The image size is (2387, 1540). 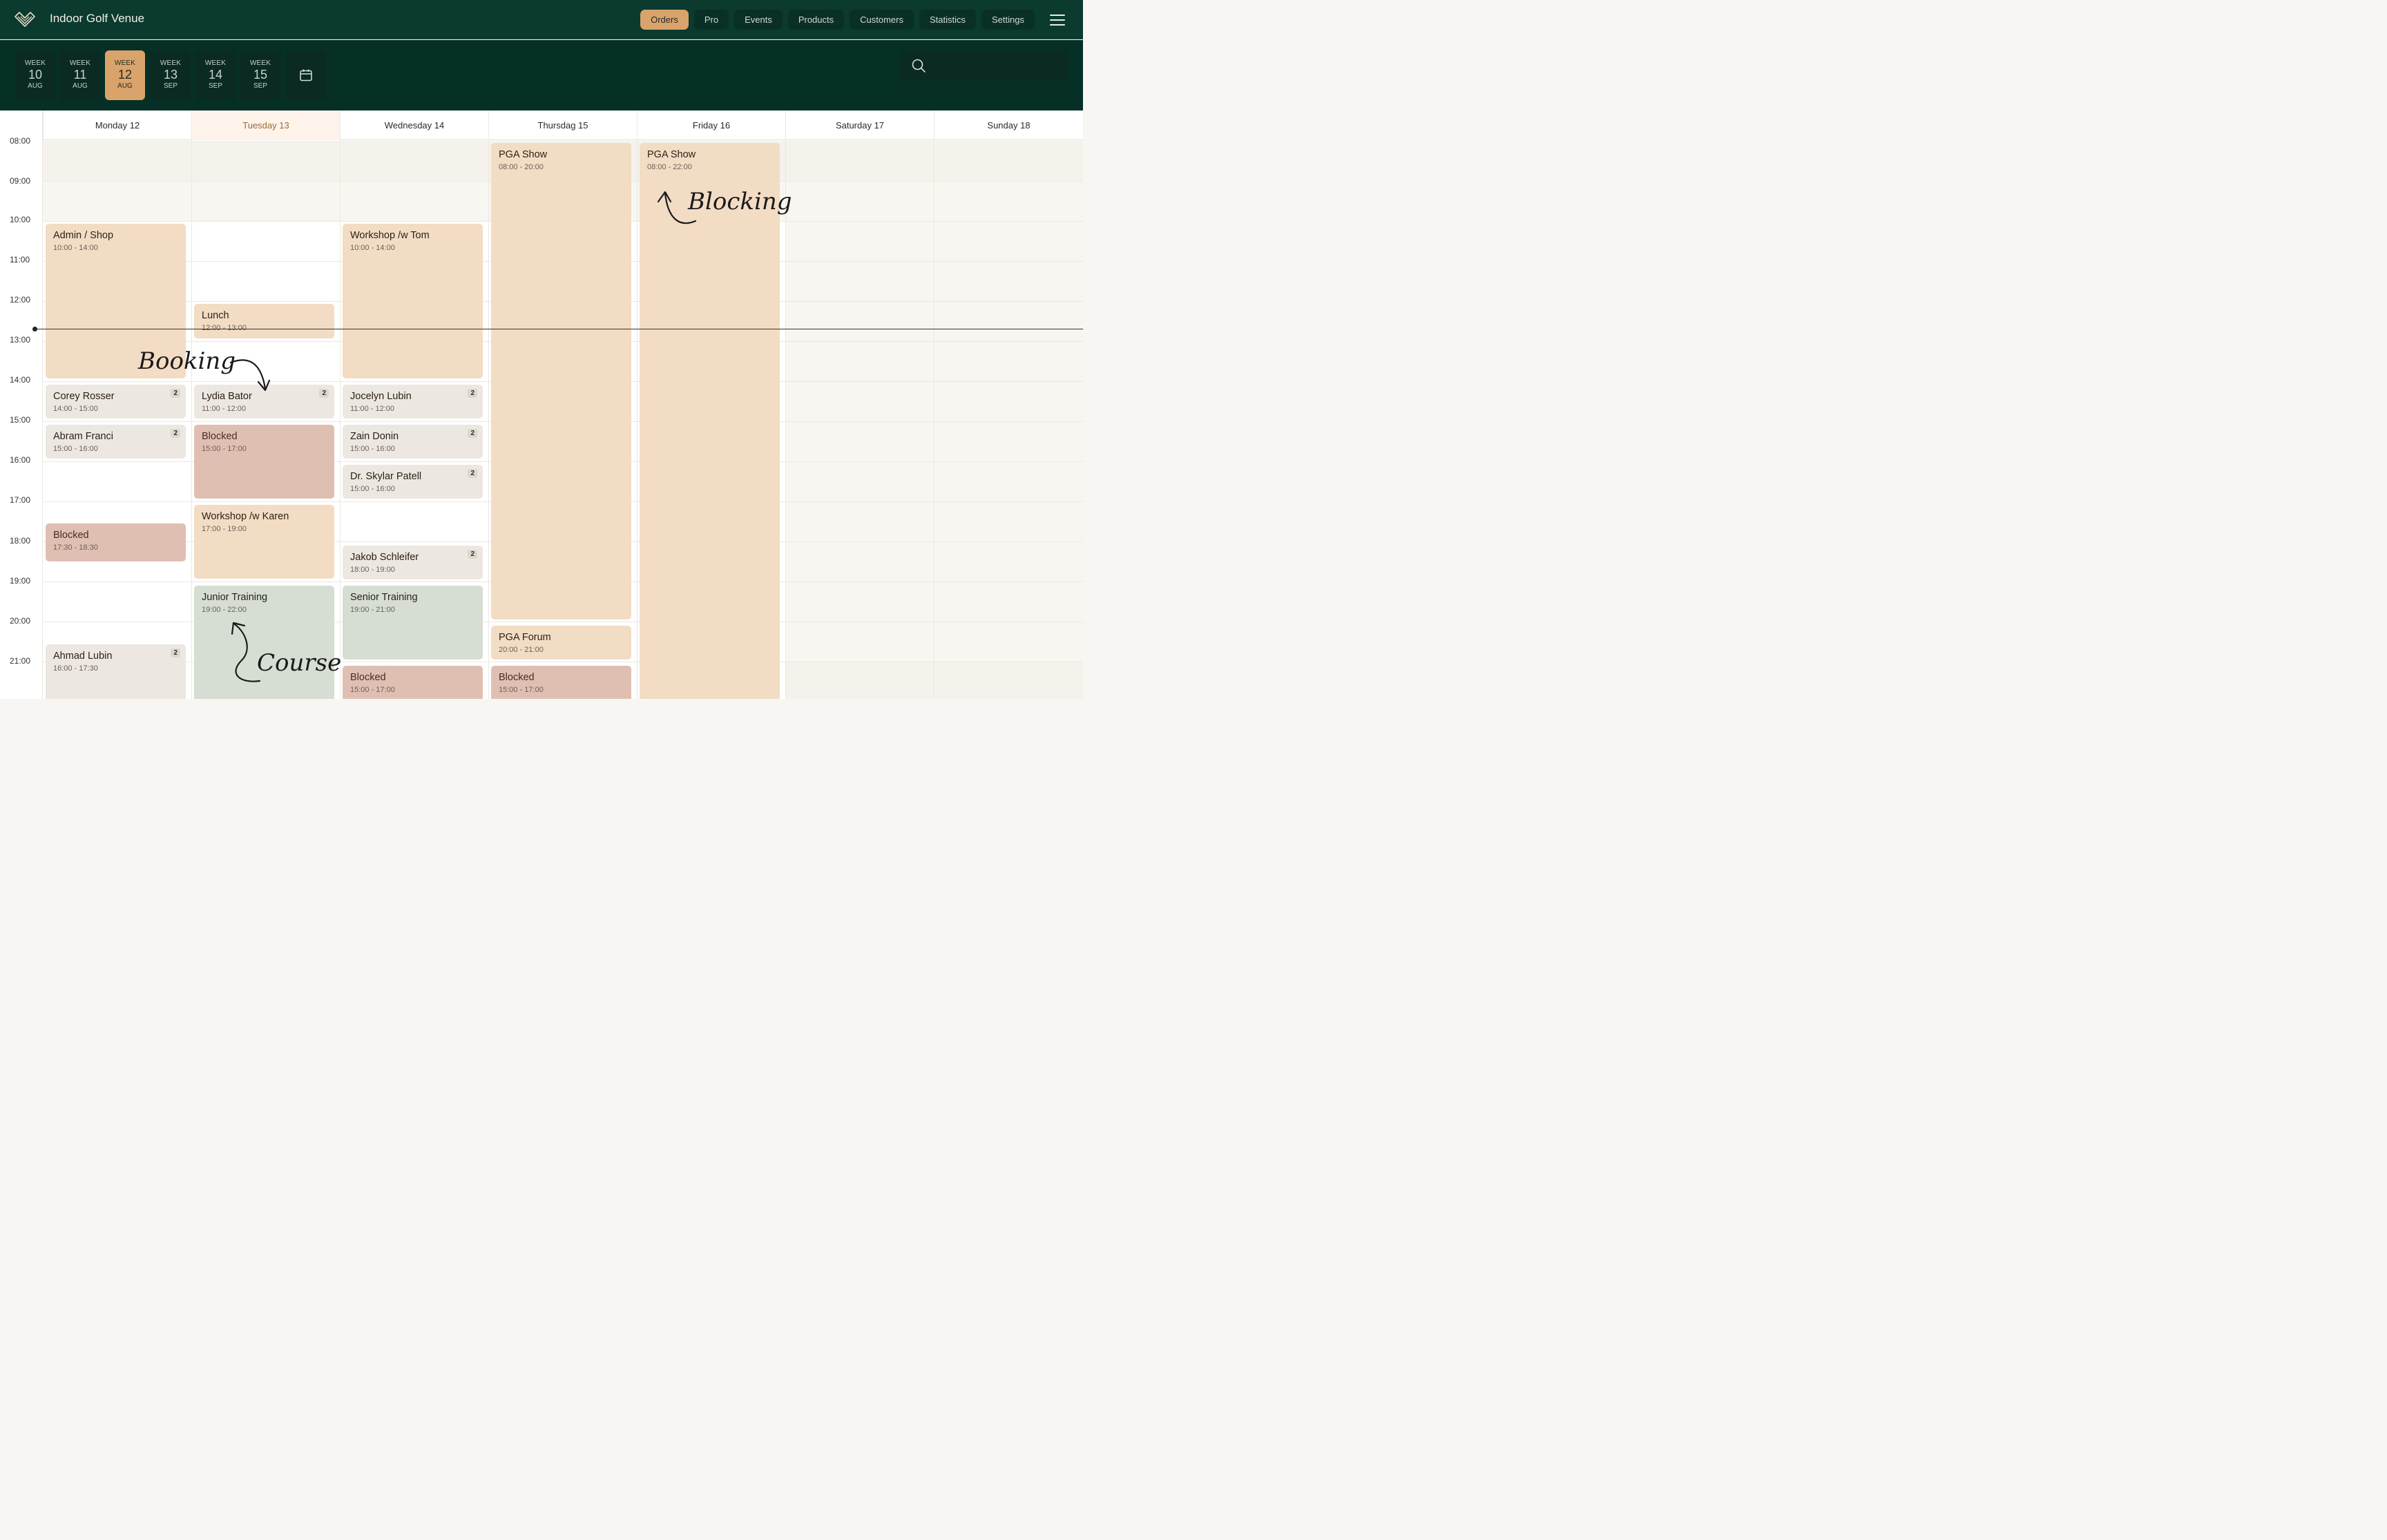 What do you see at coordinates (75, 248) in the screenshot?
I see `event-time: 10:00 - 14:00` at bounding box center [75, 248].